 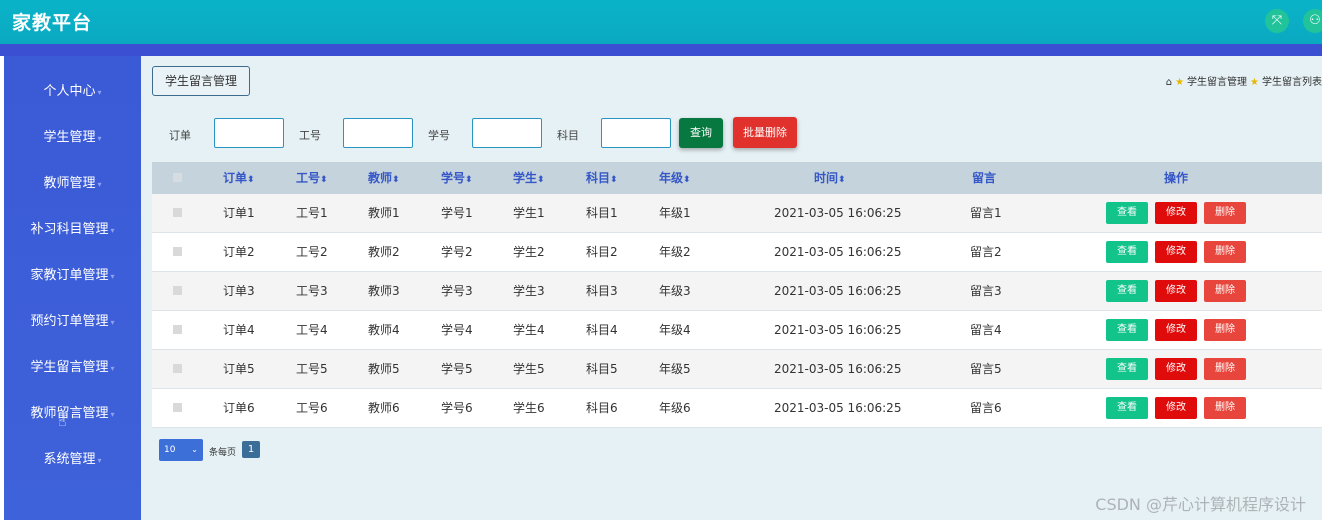 I want to click on cell-student-no: 学号6, so click(x=457, y=408).